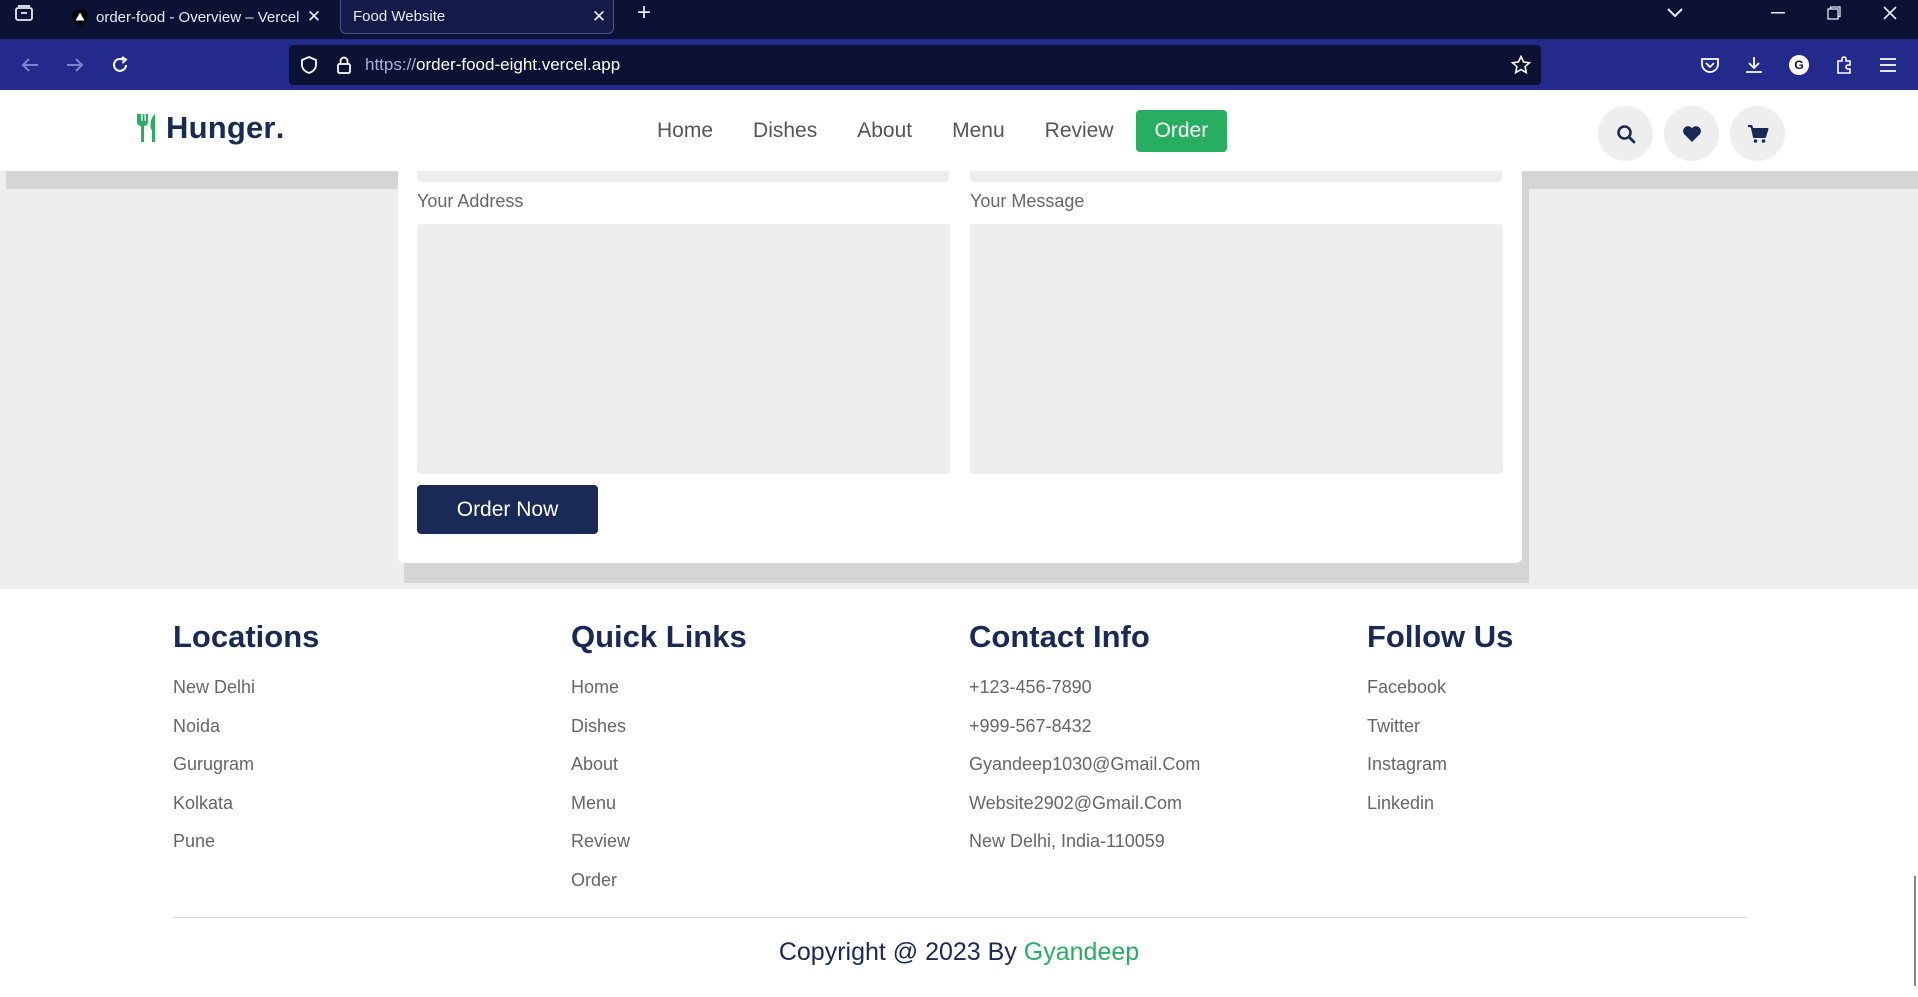 This screenshot has height=997, width=1918. I want to click on heart-icon, so click(1691, 133).